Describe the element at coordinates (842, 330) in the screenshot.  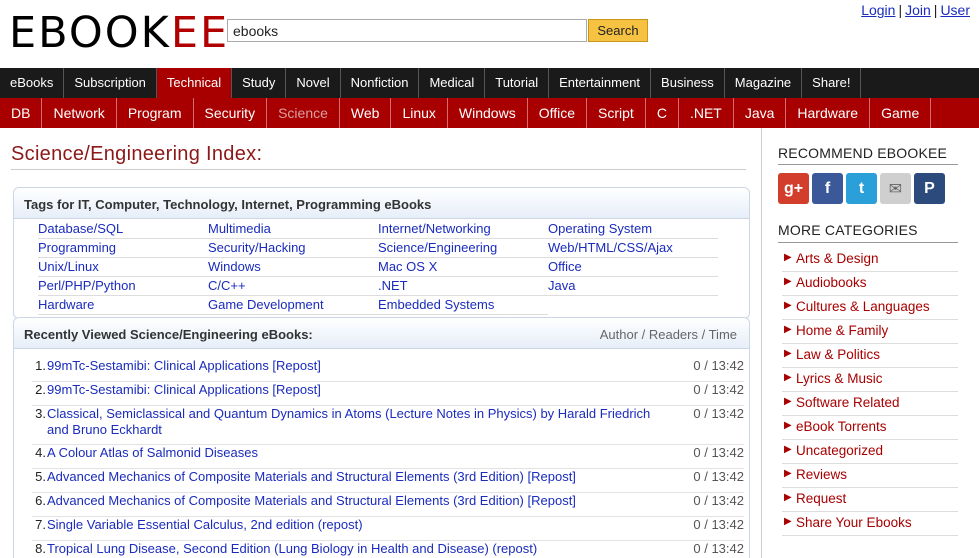
I see `category-label: Home & Family` at that location.